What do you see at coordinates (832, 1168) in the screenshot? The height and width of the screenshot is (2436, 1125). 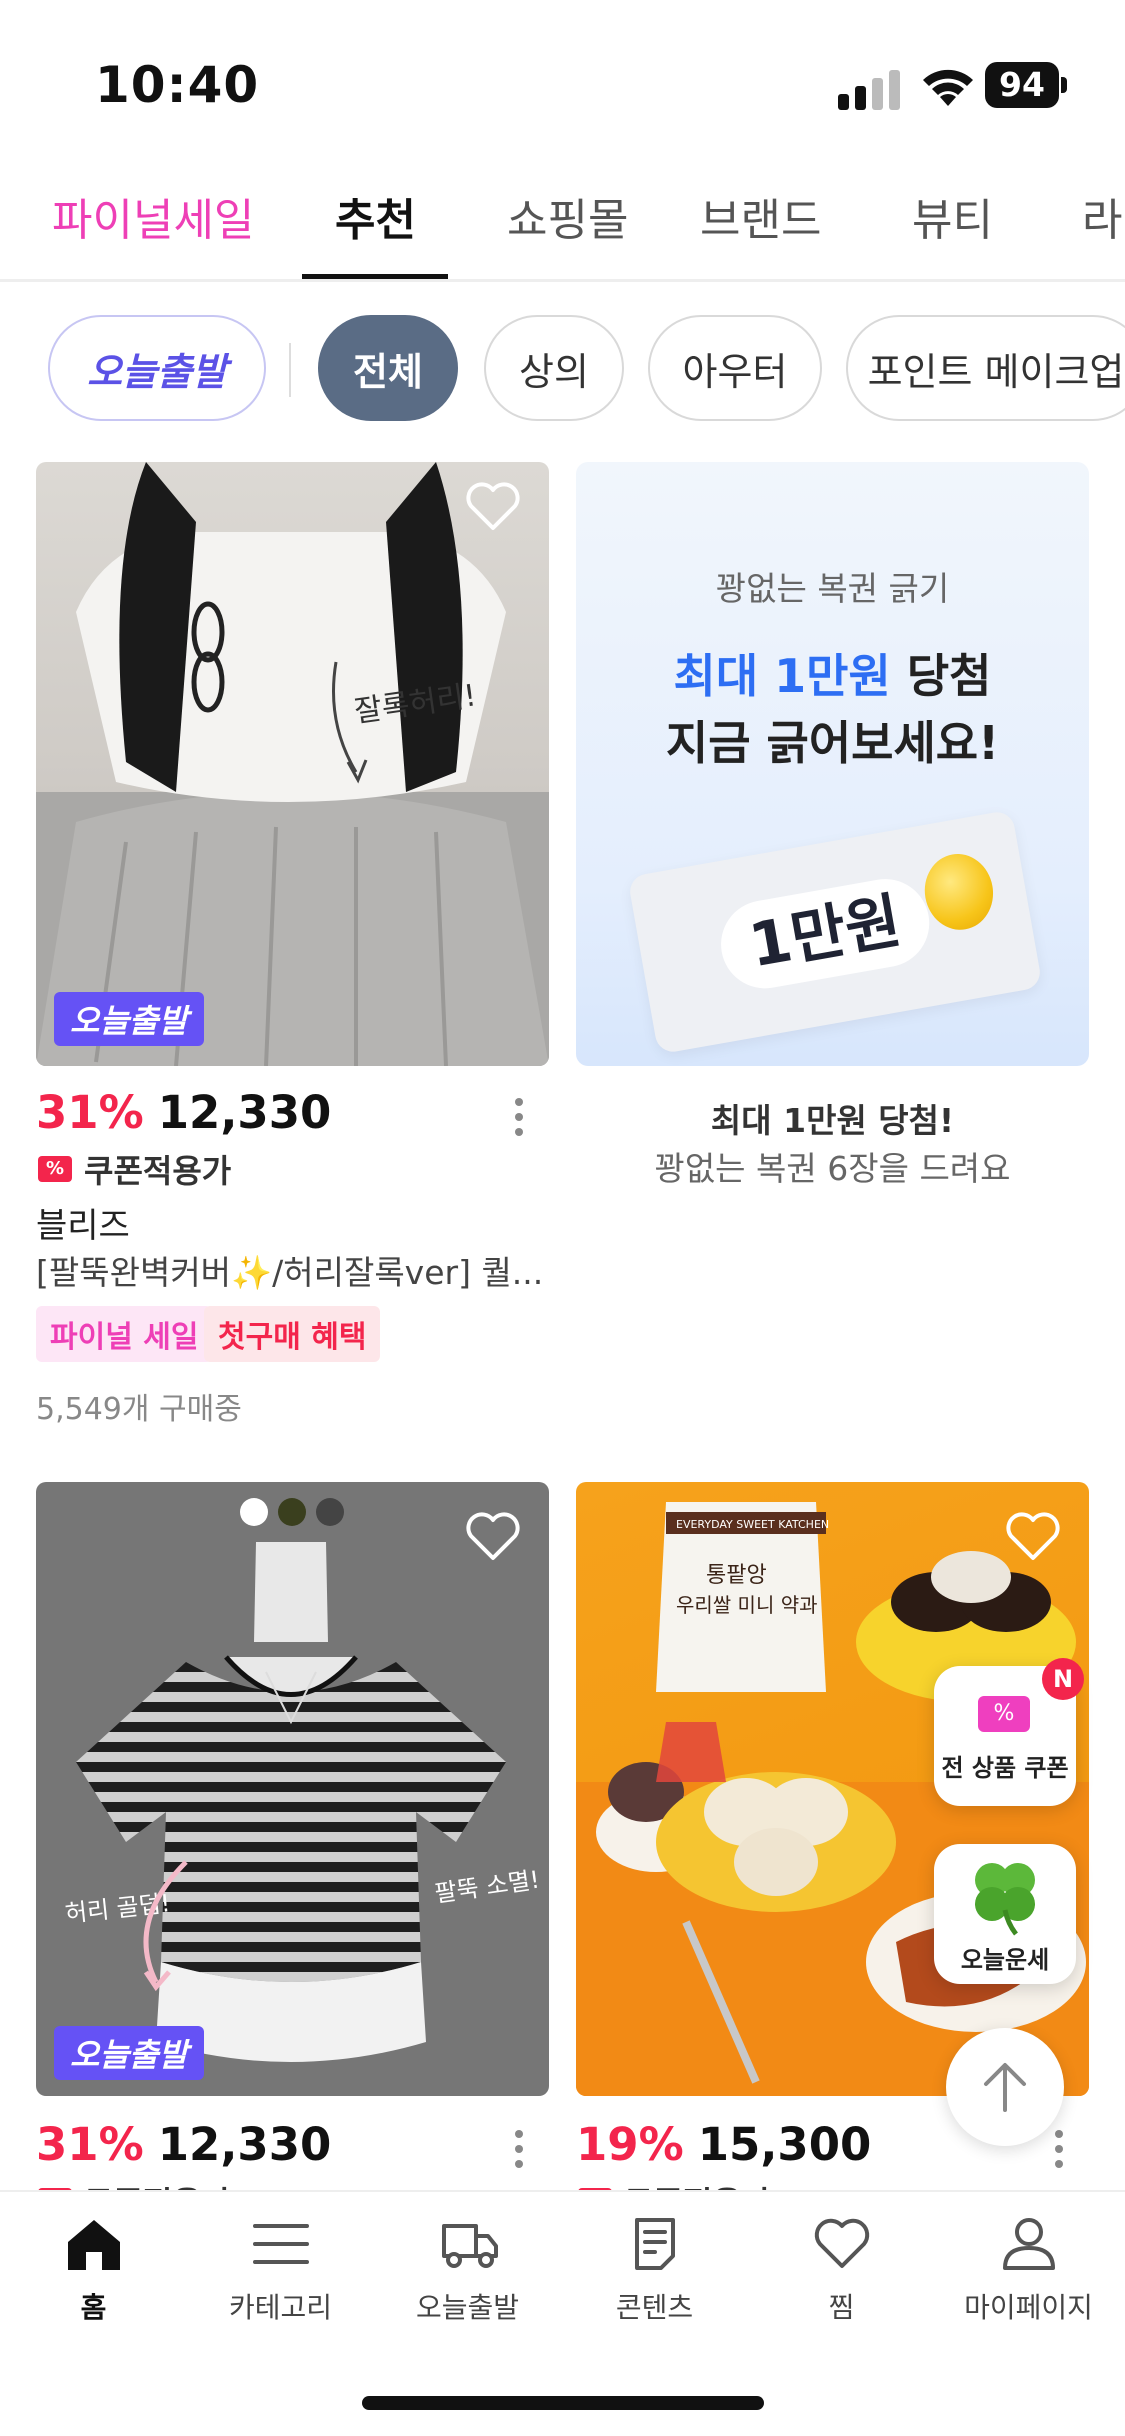 I see `banner-caption-sub: 꽝없는 복권 6장을 드려요` at bounding box center [832, 1168].